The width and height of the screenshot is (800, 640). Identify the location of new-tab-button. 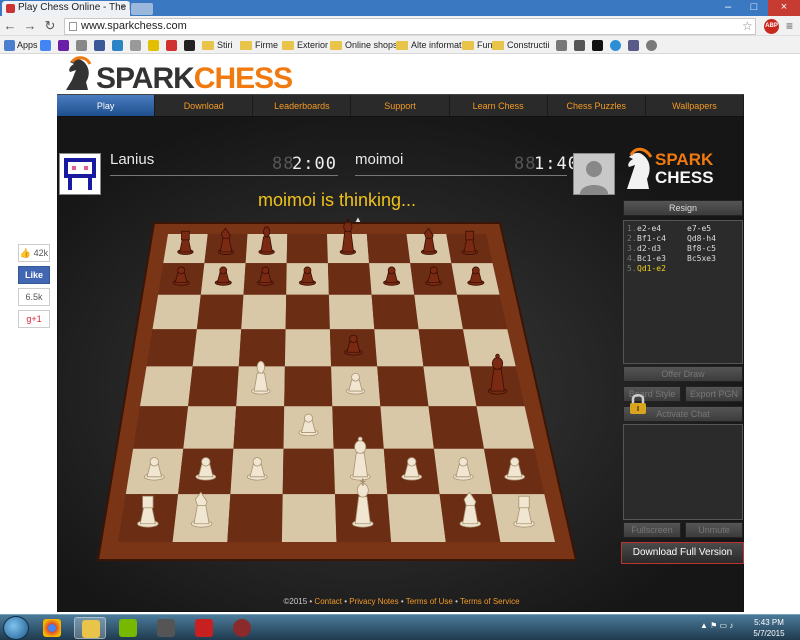
(142, 9).